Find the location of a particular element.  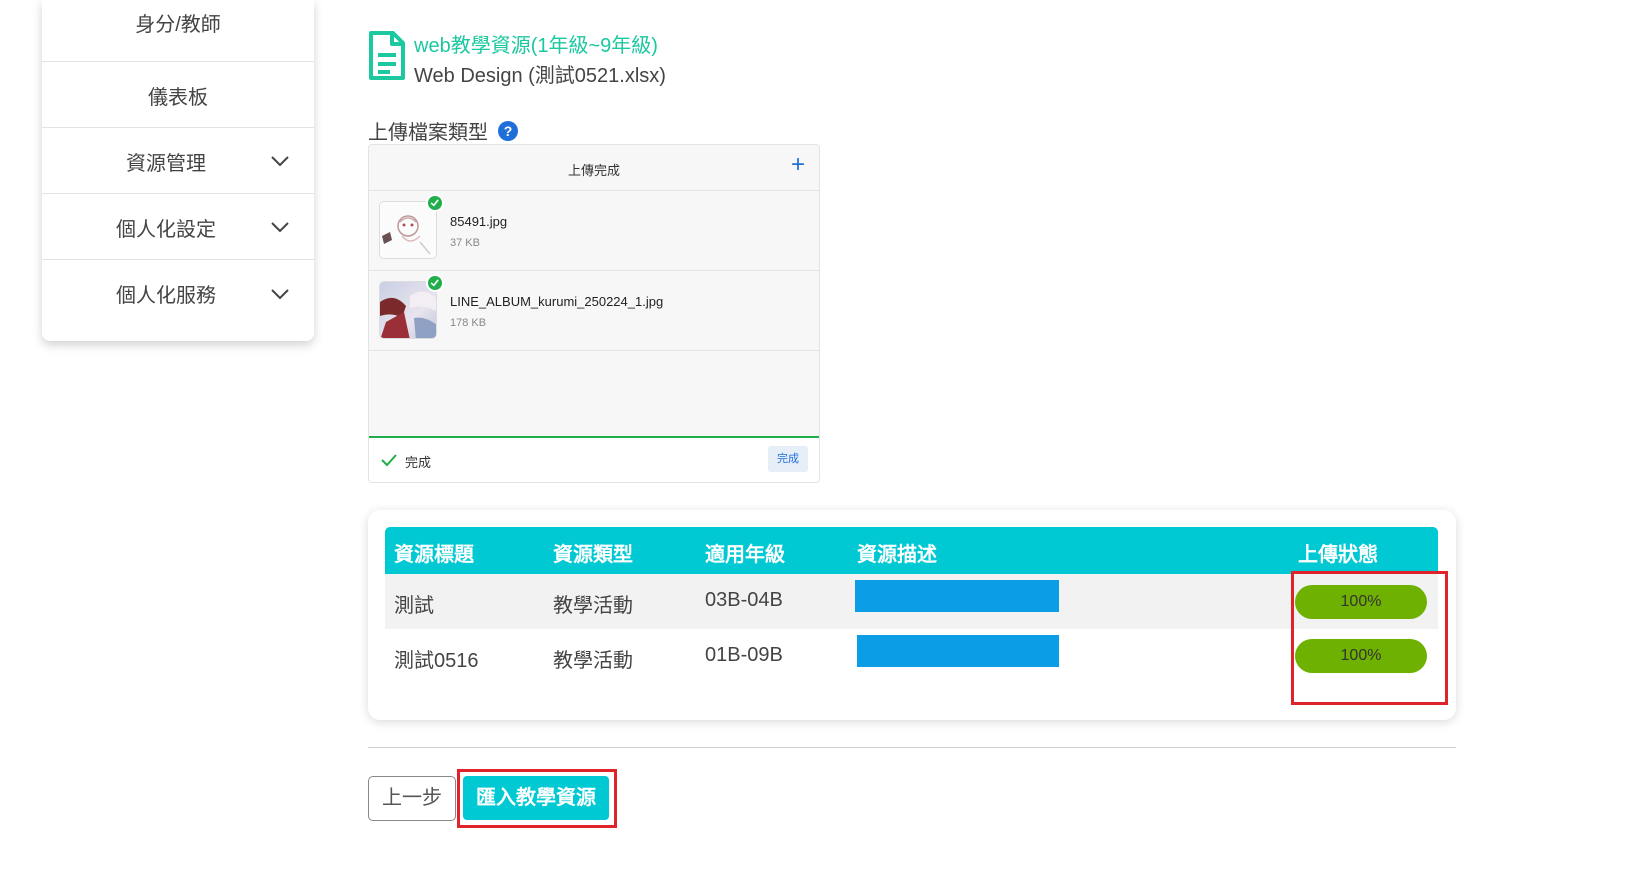

upload-type-text: 上傳檔案類型 is located at coordinates (428, 133).